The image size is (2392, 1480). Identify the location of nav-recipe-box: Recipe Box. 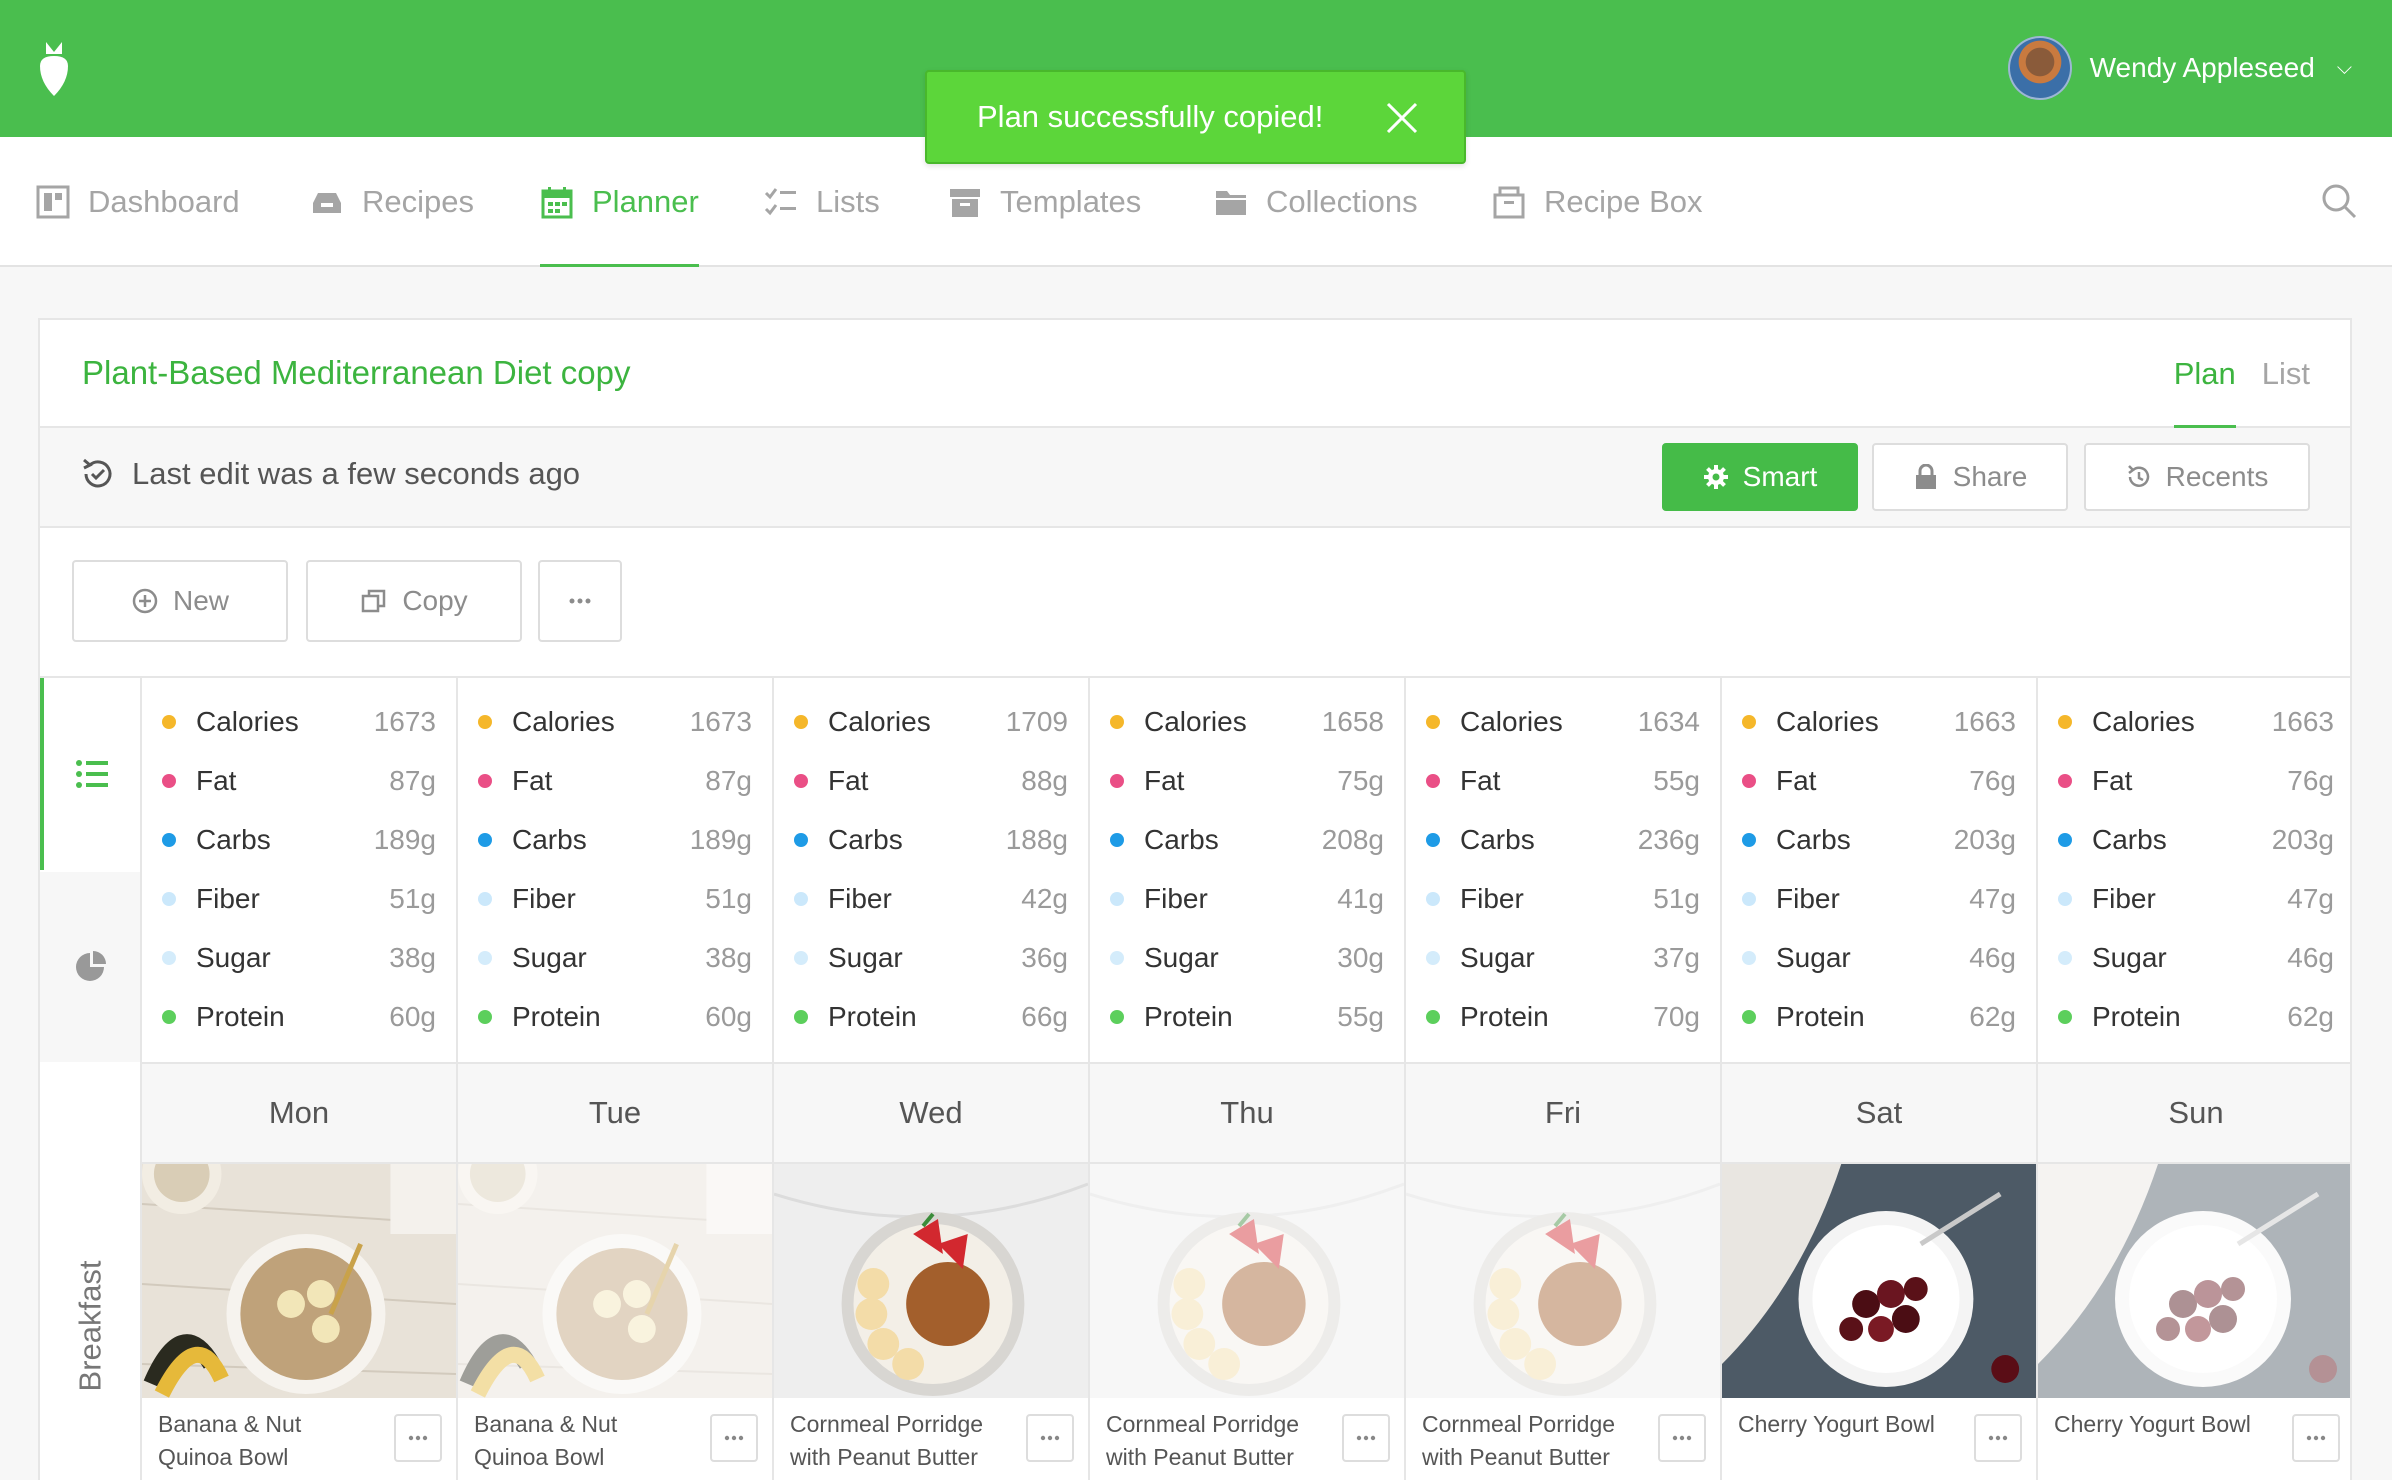
(1597, 202).